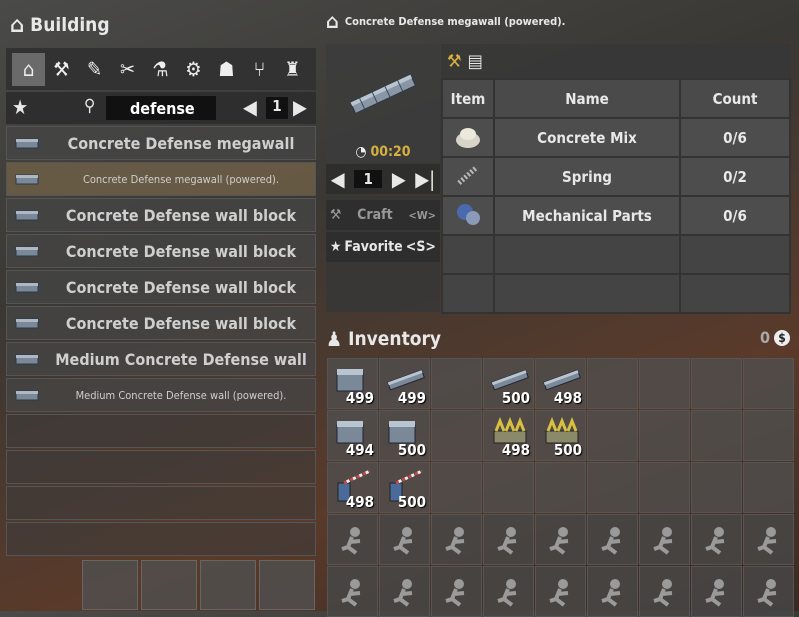 This screenshot has height=617, width=799. I want to click on quantity-max-button: ▶|, so click(425, 179).